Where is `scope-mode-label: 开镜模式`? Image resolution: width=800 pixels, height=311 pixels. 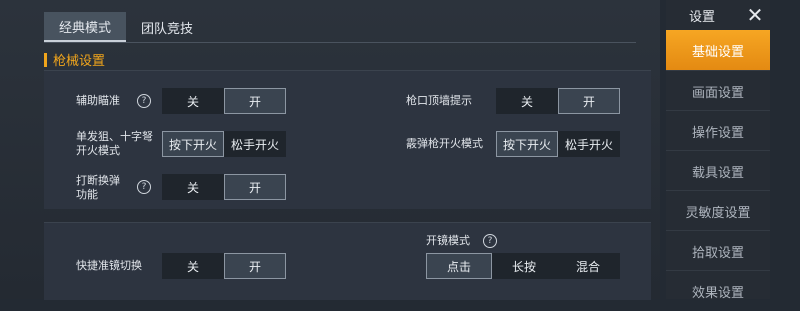
scope-mode-label: 开镜模式 is located at coordinates (448, 240).